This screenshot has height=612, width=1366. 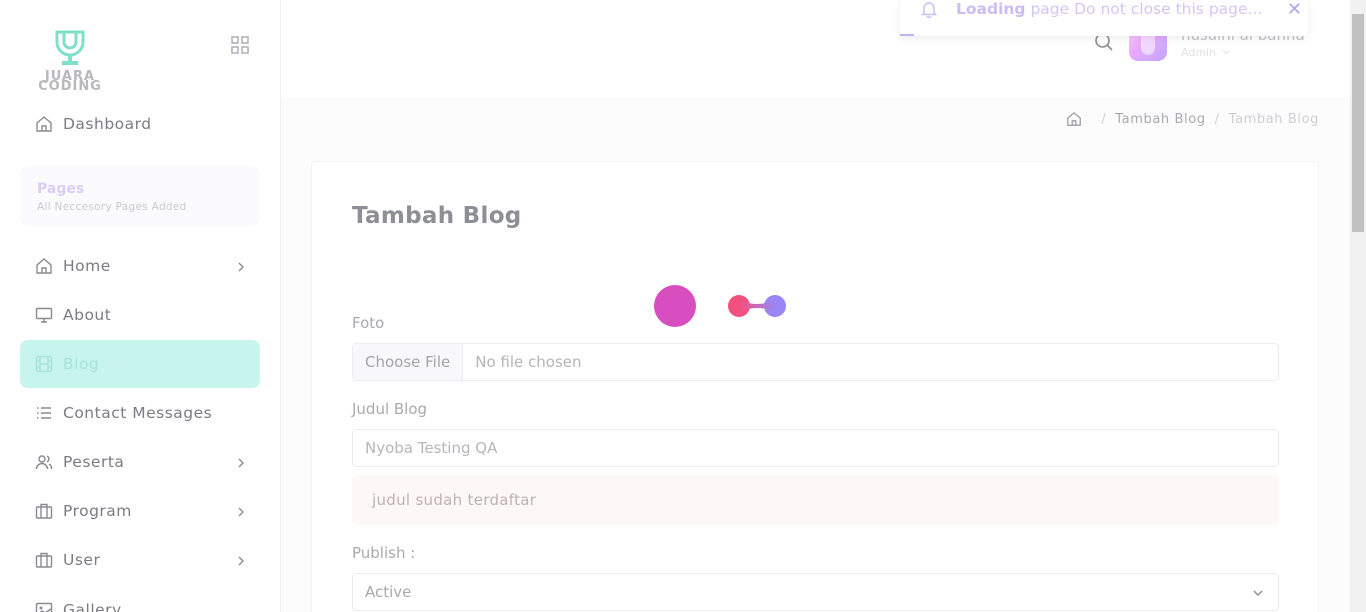 I want to click on bell-icon, so click(x=929, y=10).